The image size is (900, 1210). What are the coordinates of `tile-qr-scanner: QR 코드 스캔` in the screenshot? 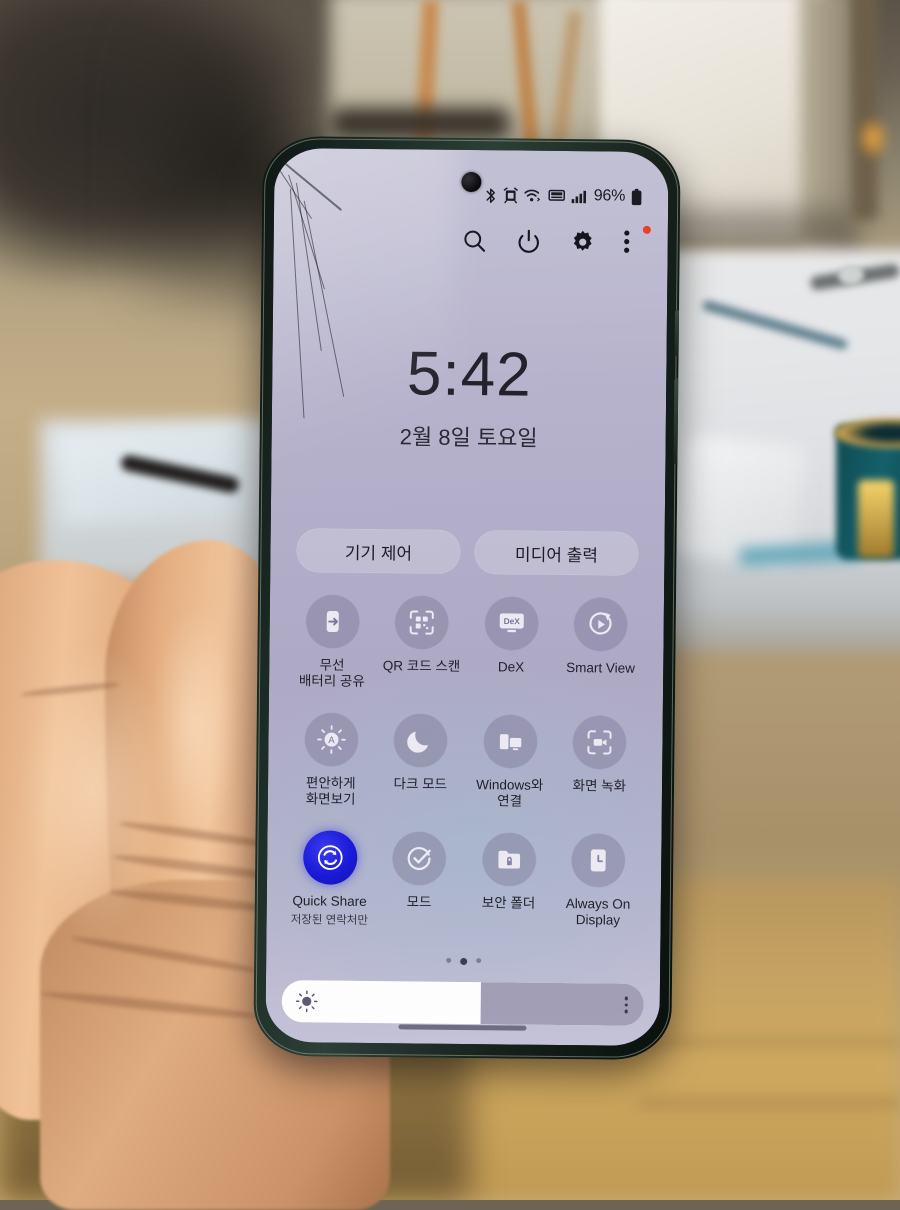 It's located at (422, 641).